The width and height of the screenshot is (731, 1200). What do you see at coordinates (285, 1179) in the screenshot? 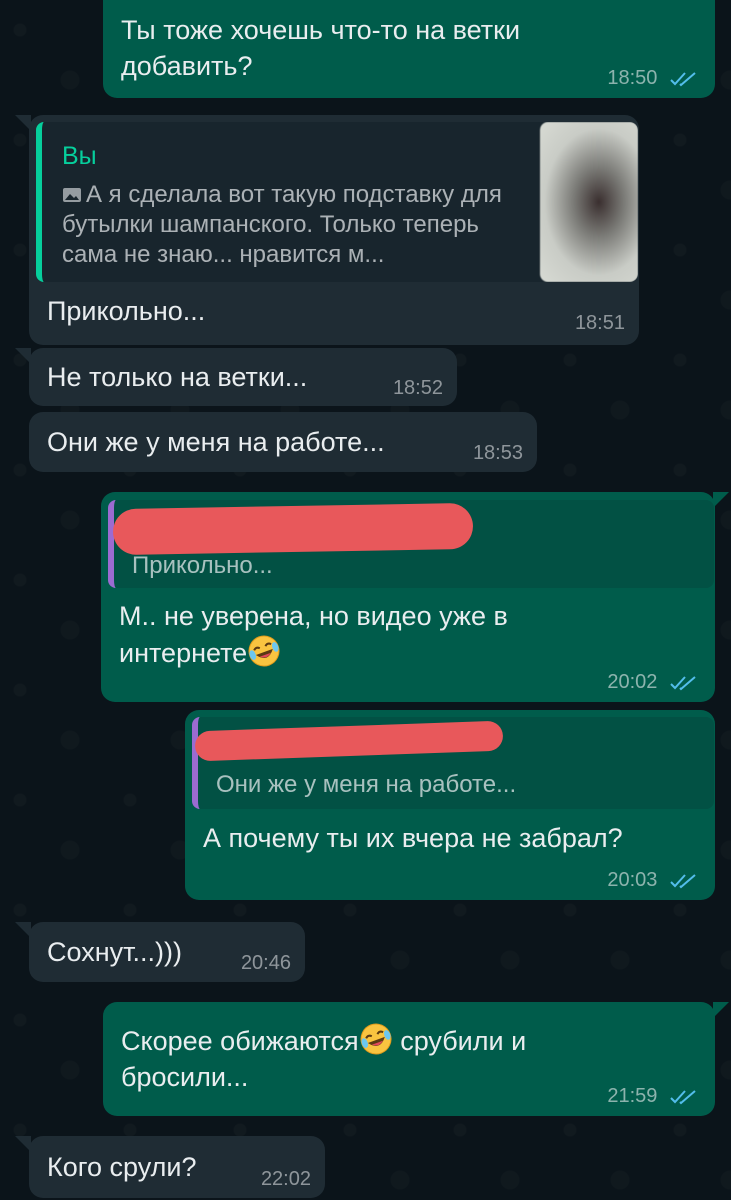
I see `message-time: 22:02` at bounding box center [285, 1179].